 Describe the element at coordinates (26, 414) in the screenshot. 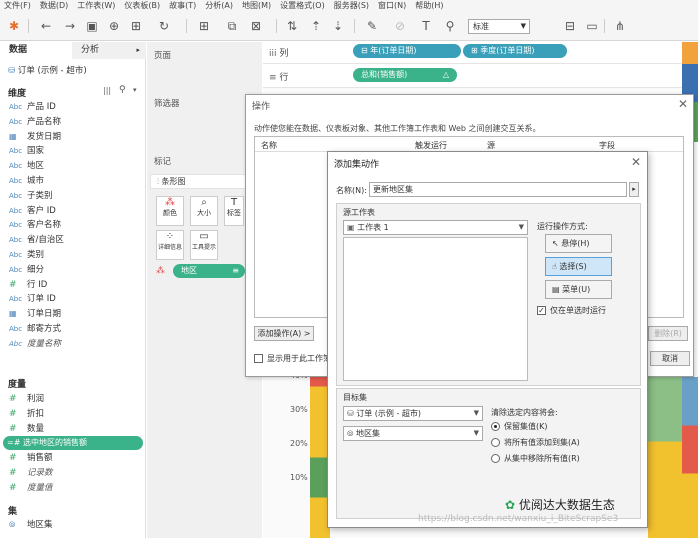

I see `measure-item: # 折扣` at that location.